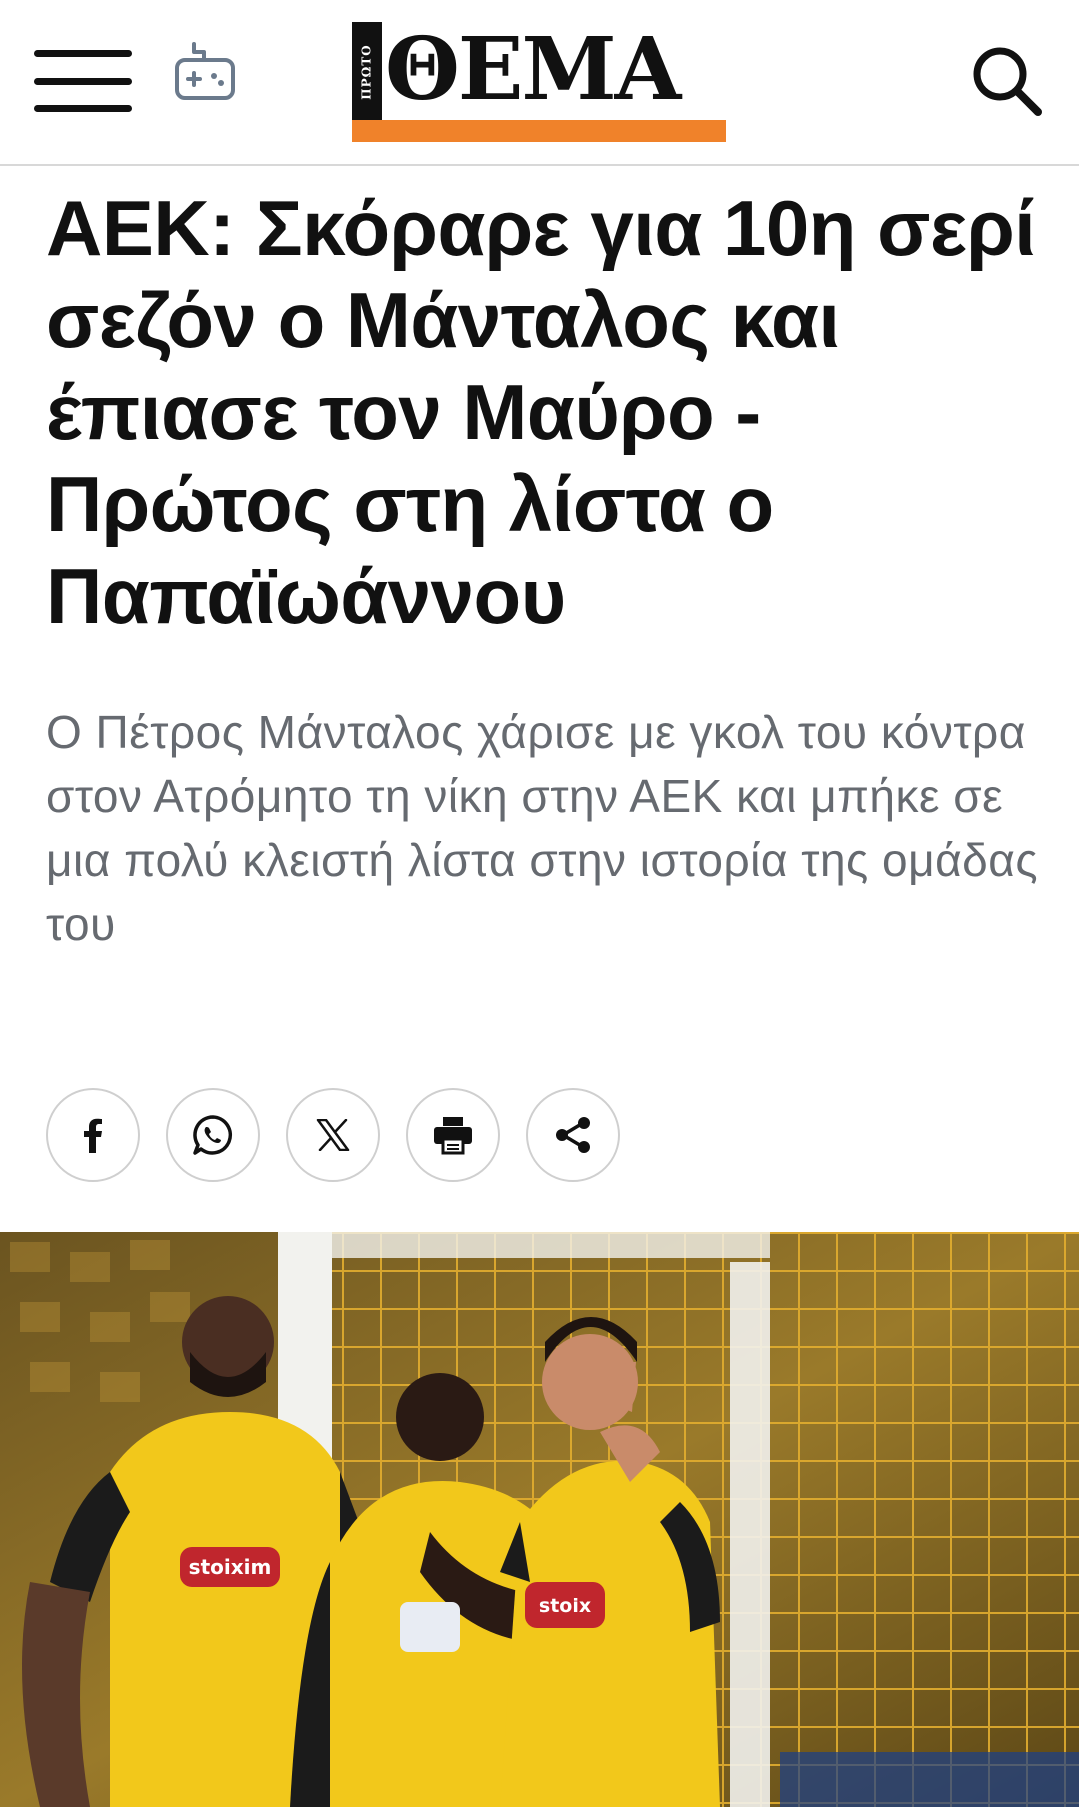  What do you see at coordinates (230, 1567) in the screenshot?
I see `svg-text: stoixim` at bounding box center [230, 1567].